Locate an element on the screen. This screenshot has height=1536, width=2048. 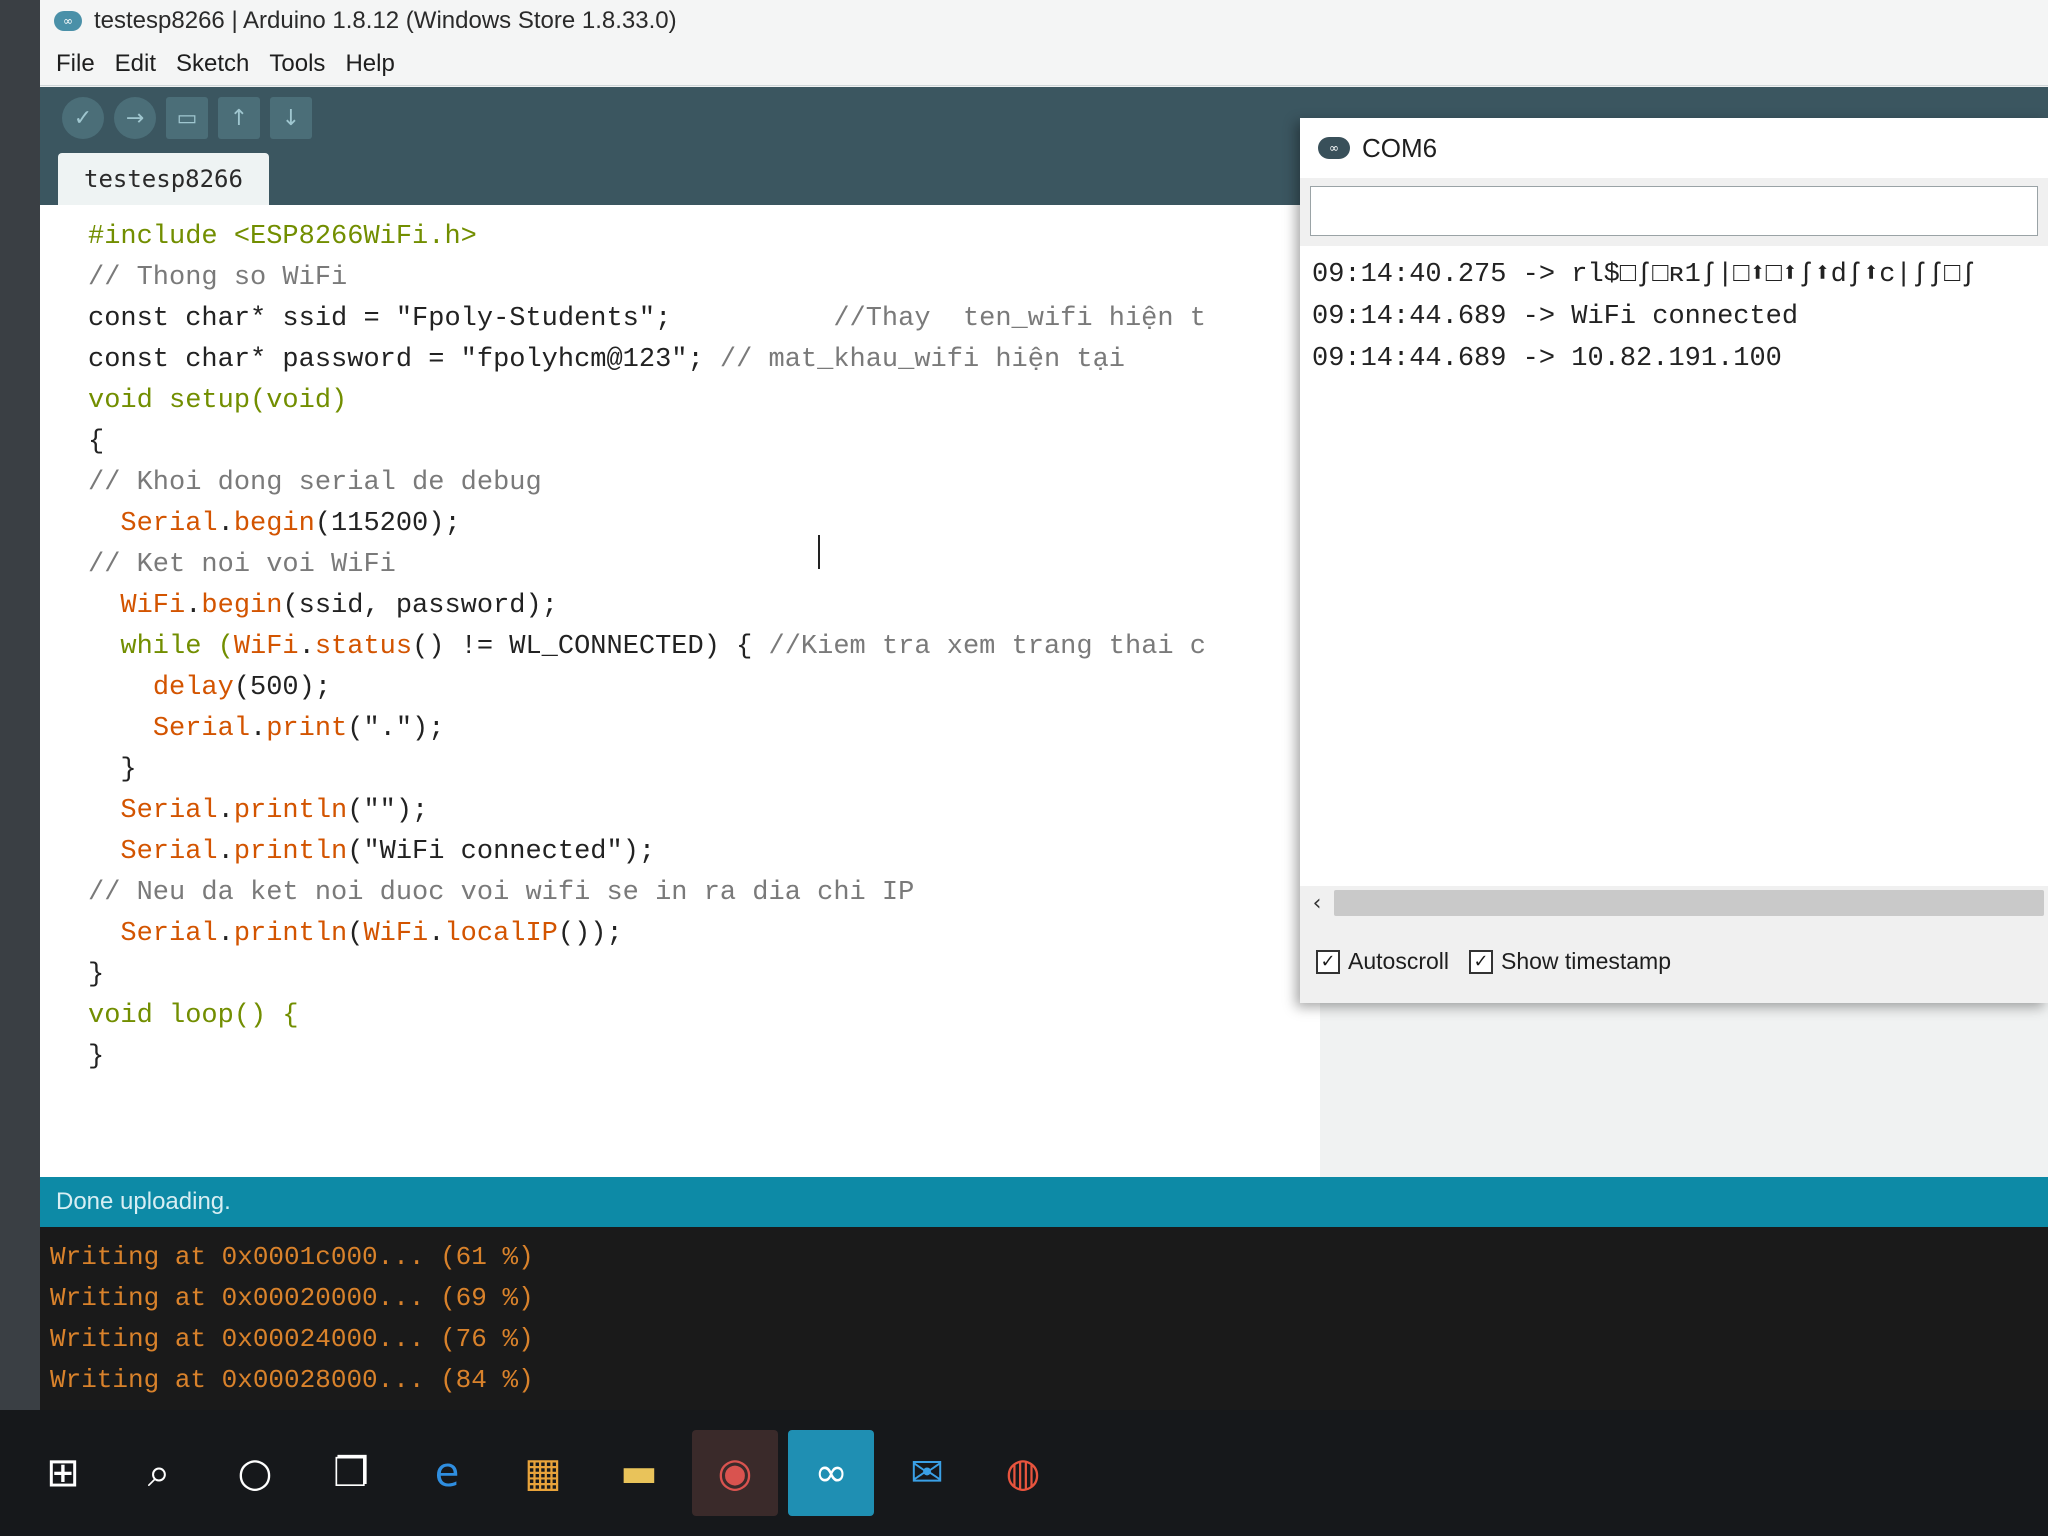
chrome-icon: ◍ is located at coordinates (1023, 1473).